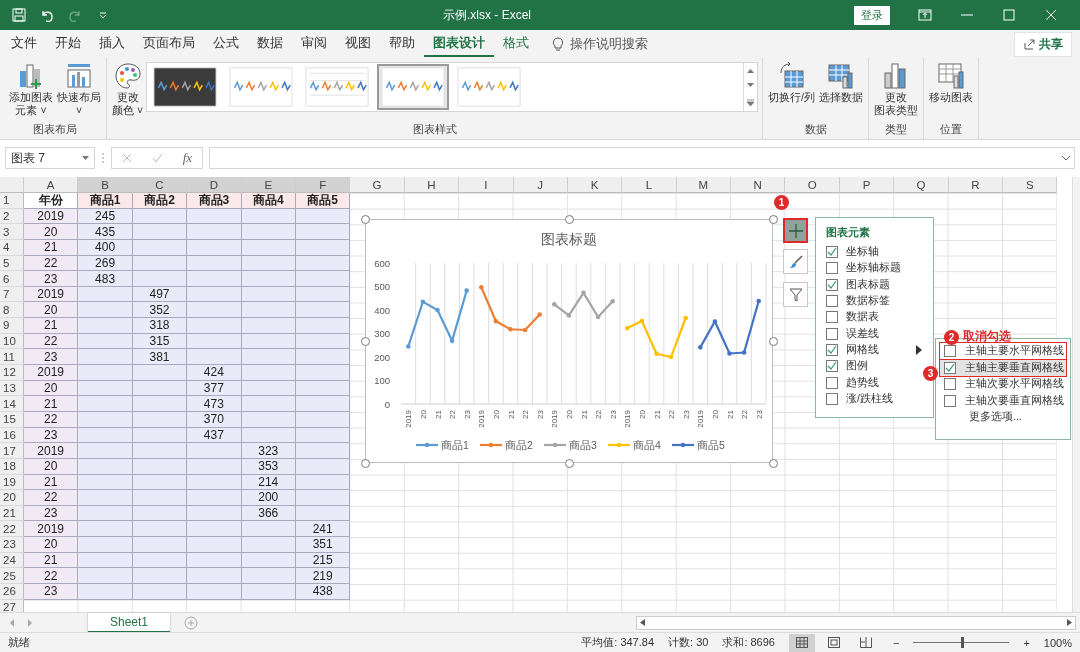 The width and height of the screenshot is (1080, 652). Describe the element at coordinates (812, 185) in the screenshot. I see `column-header: O` at that location.